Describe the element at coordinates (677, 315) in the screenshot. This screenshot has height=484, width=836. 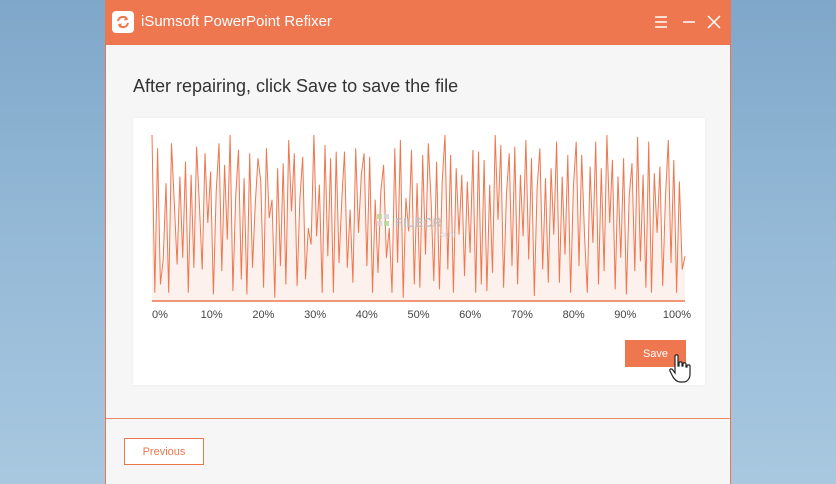
I see `x-tick-label: 100%` at that location.